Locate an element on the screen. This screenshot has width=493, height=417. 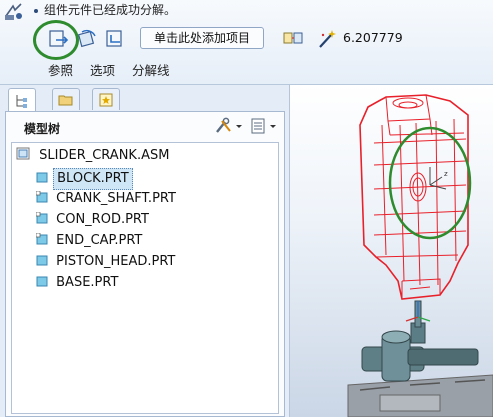
assembly-icon is located at coordinates (23, 153).